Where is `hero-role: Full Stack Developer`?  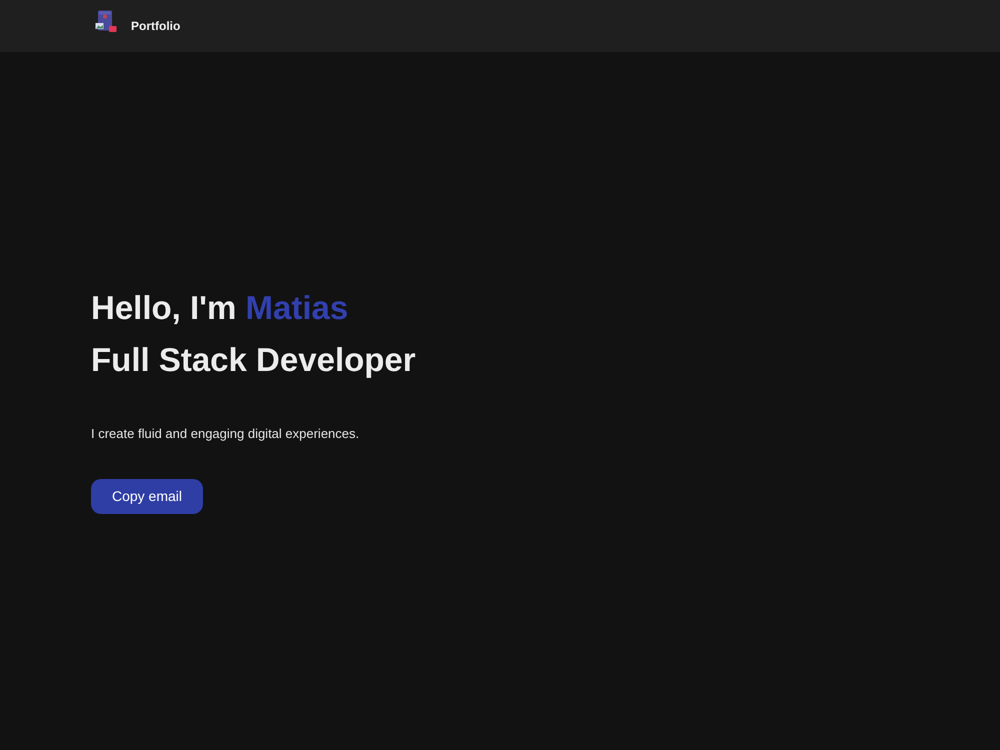
hero-role: Full Stack Developer is located at coordinates (253, 360).